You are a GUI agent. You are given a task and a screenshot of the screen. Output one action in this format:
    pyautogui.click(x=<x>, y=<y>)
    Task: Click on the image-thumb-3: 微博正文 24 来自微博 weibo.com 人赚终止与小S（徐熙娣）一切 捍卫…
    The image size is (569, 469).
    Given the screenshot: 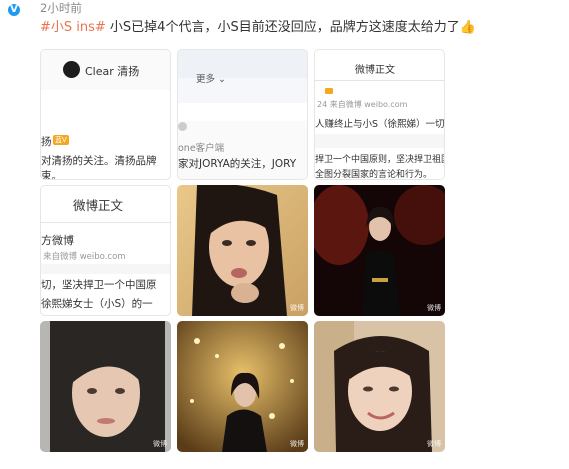 What is the action you would take?
    pyautogui.click(x=379, y=114)
    